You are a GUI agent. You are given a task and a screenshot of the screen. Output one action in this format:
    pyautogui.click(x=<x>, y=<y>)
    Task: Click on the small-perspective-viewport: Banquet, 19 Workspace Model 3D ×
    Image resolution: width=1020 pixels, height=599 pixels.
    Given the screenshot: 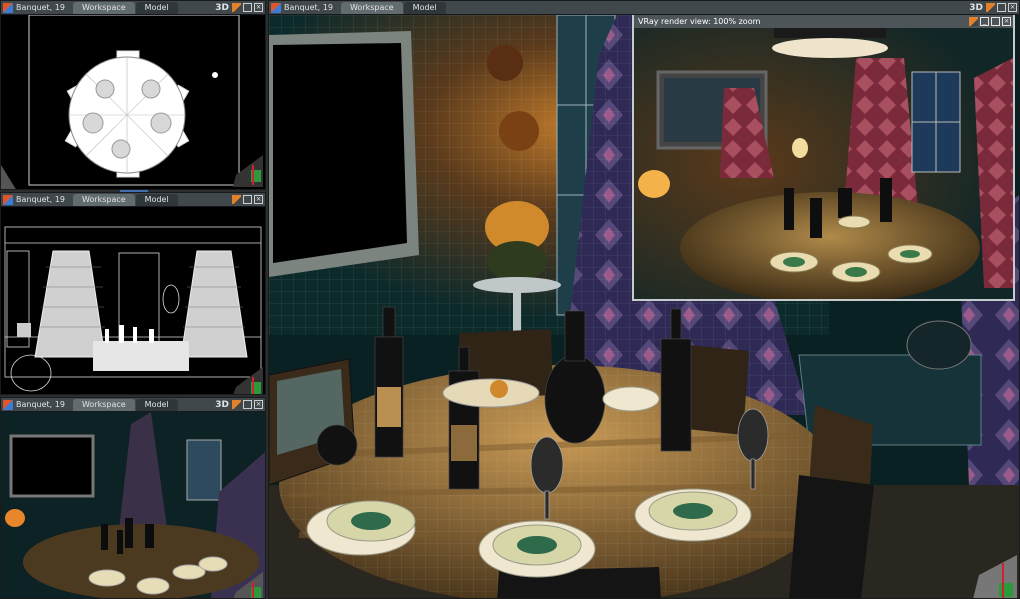 What is the action you would take?
    pyautogui.click(x=133, y=498)
    